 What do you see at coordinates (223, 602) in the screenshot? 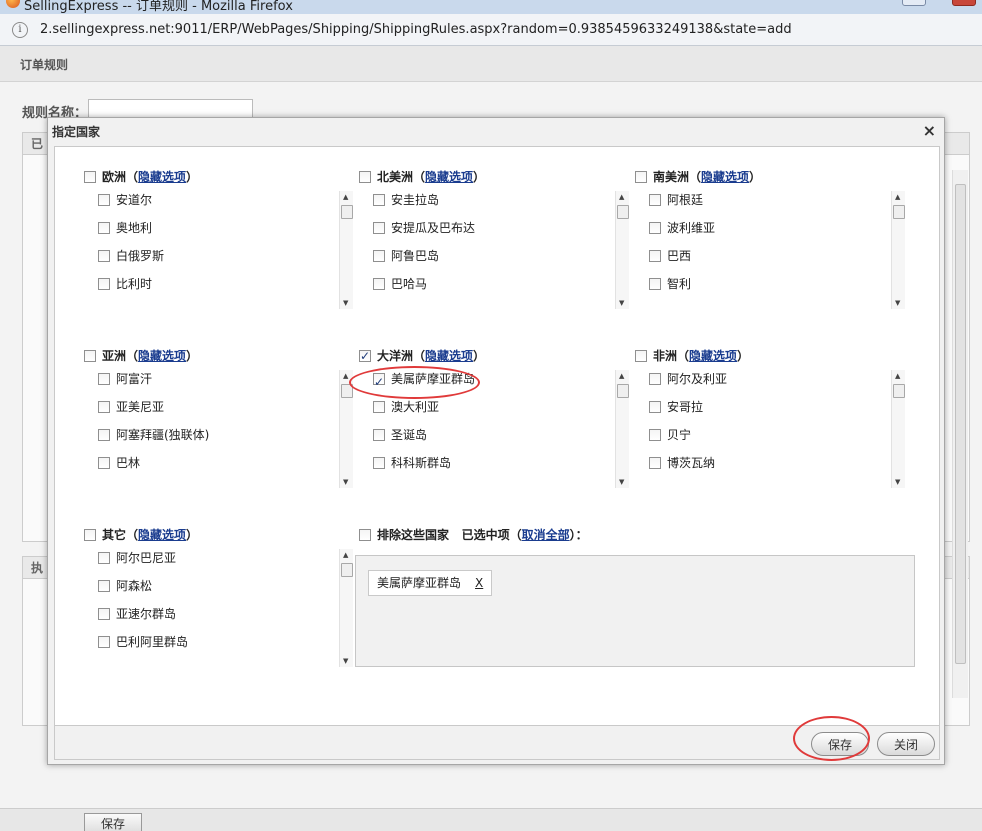
I see `country-list: 阿尔巴尼亚 阿森松 亚速尔群岛 巴利阿里群岛` at bounding box center [223, 602].